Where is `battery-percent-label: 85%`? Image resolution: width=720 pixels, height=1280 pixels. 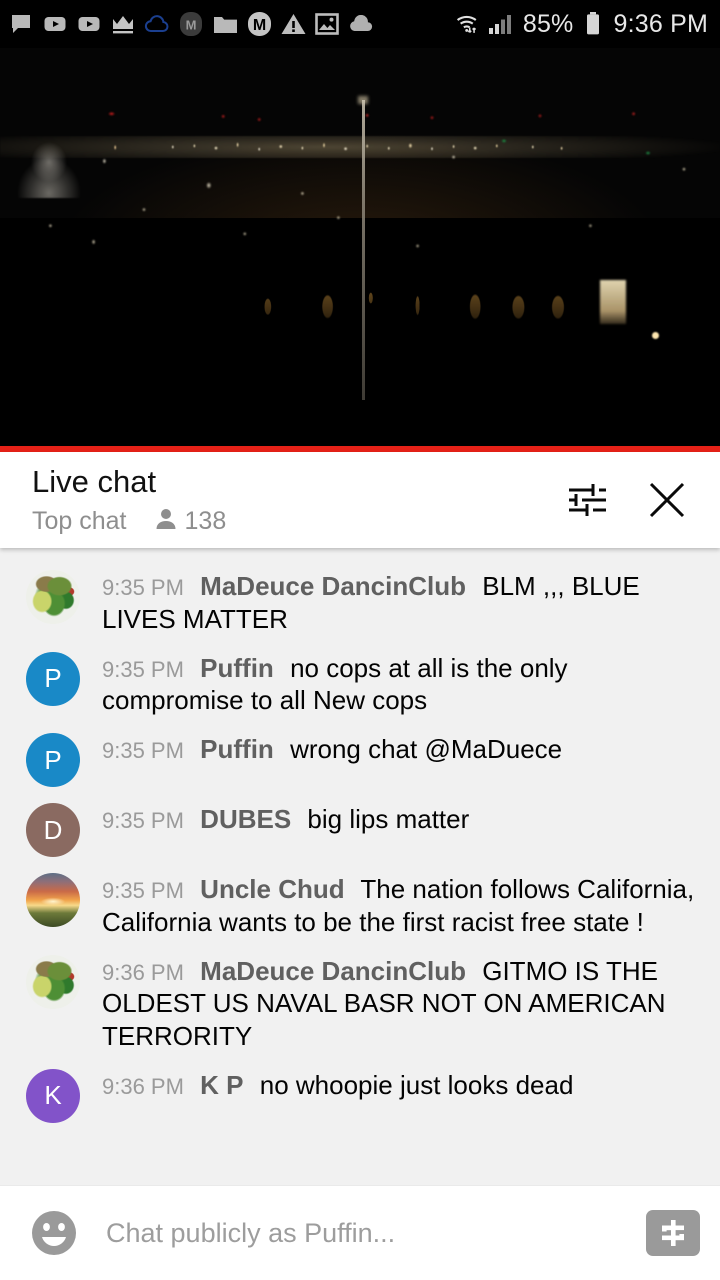
battery-percent-label: 85% is located at coordinates (548, 23).